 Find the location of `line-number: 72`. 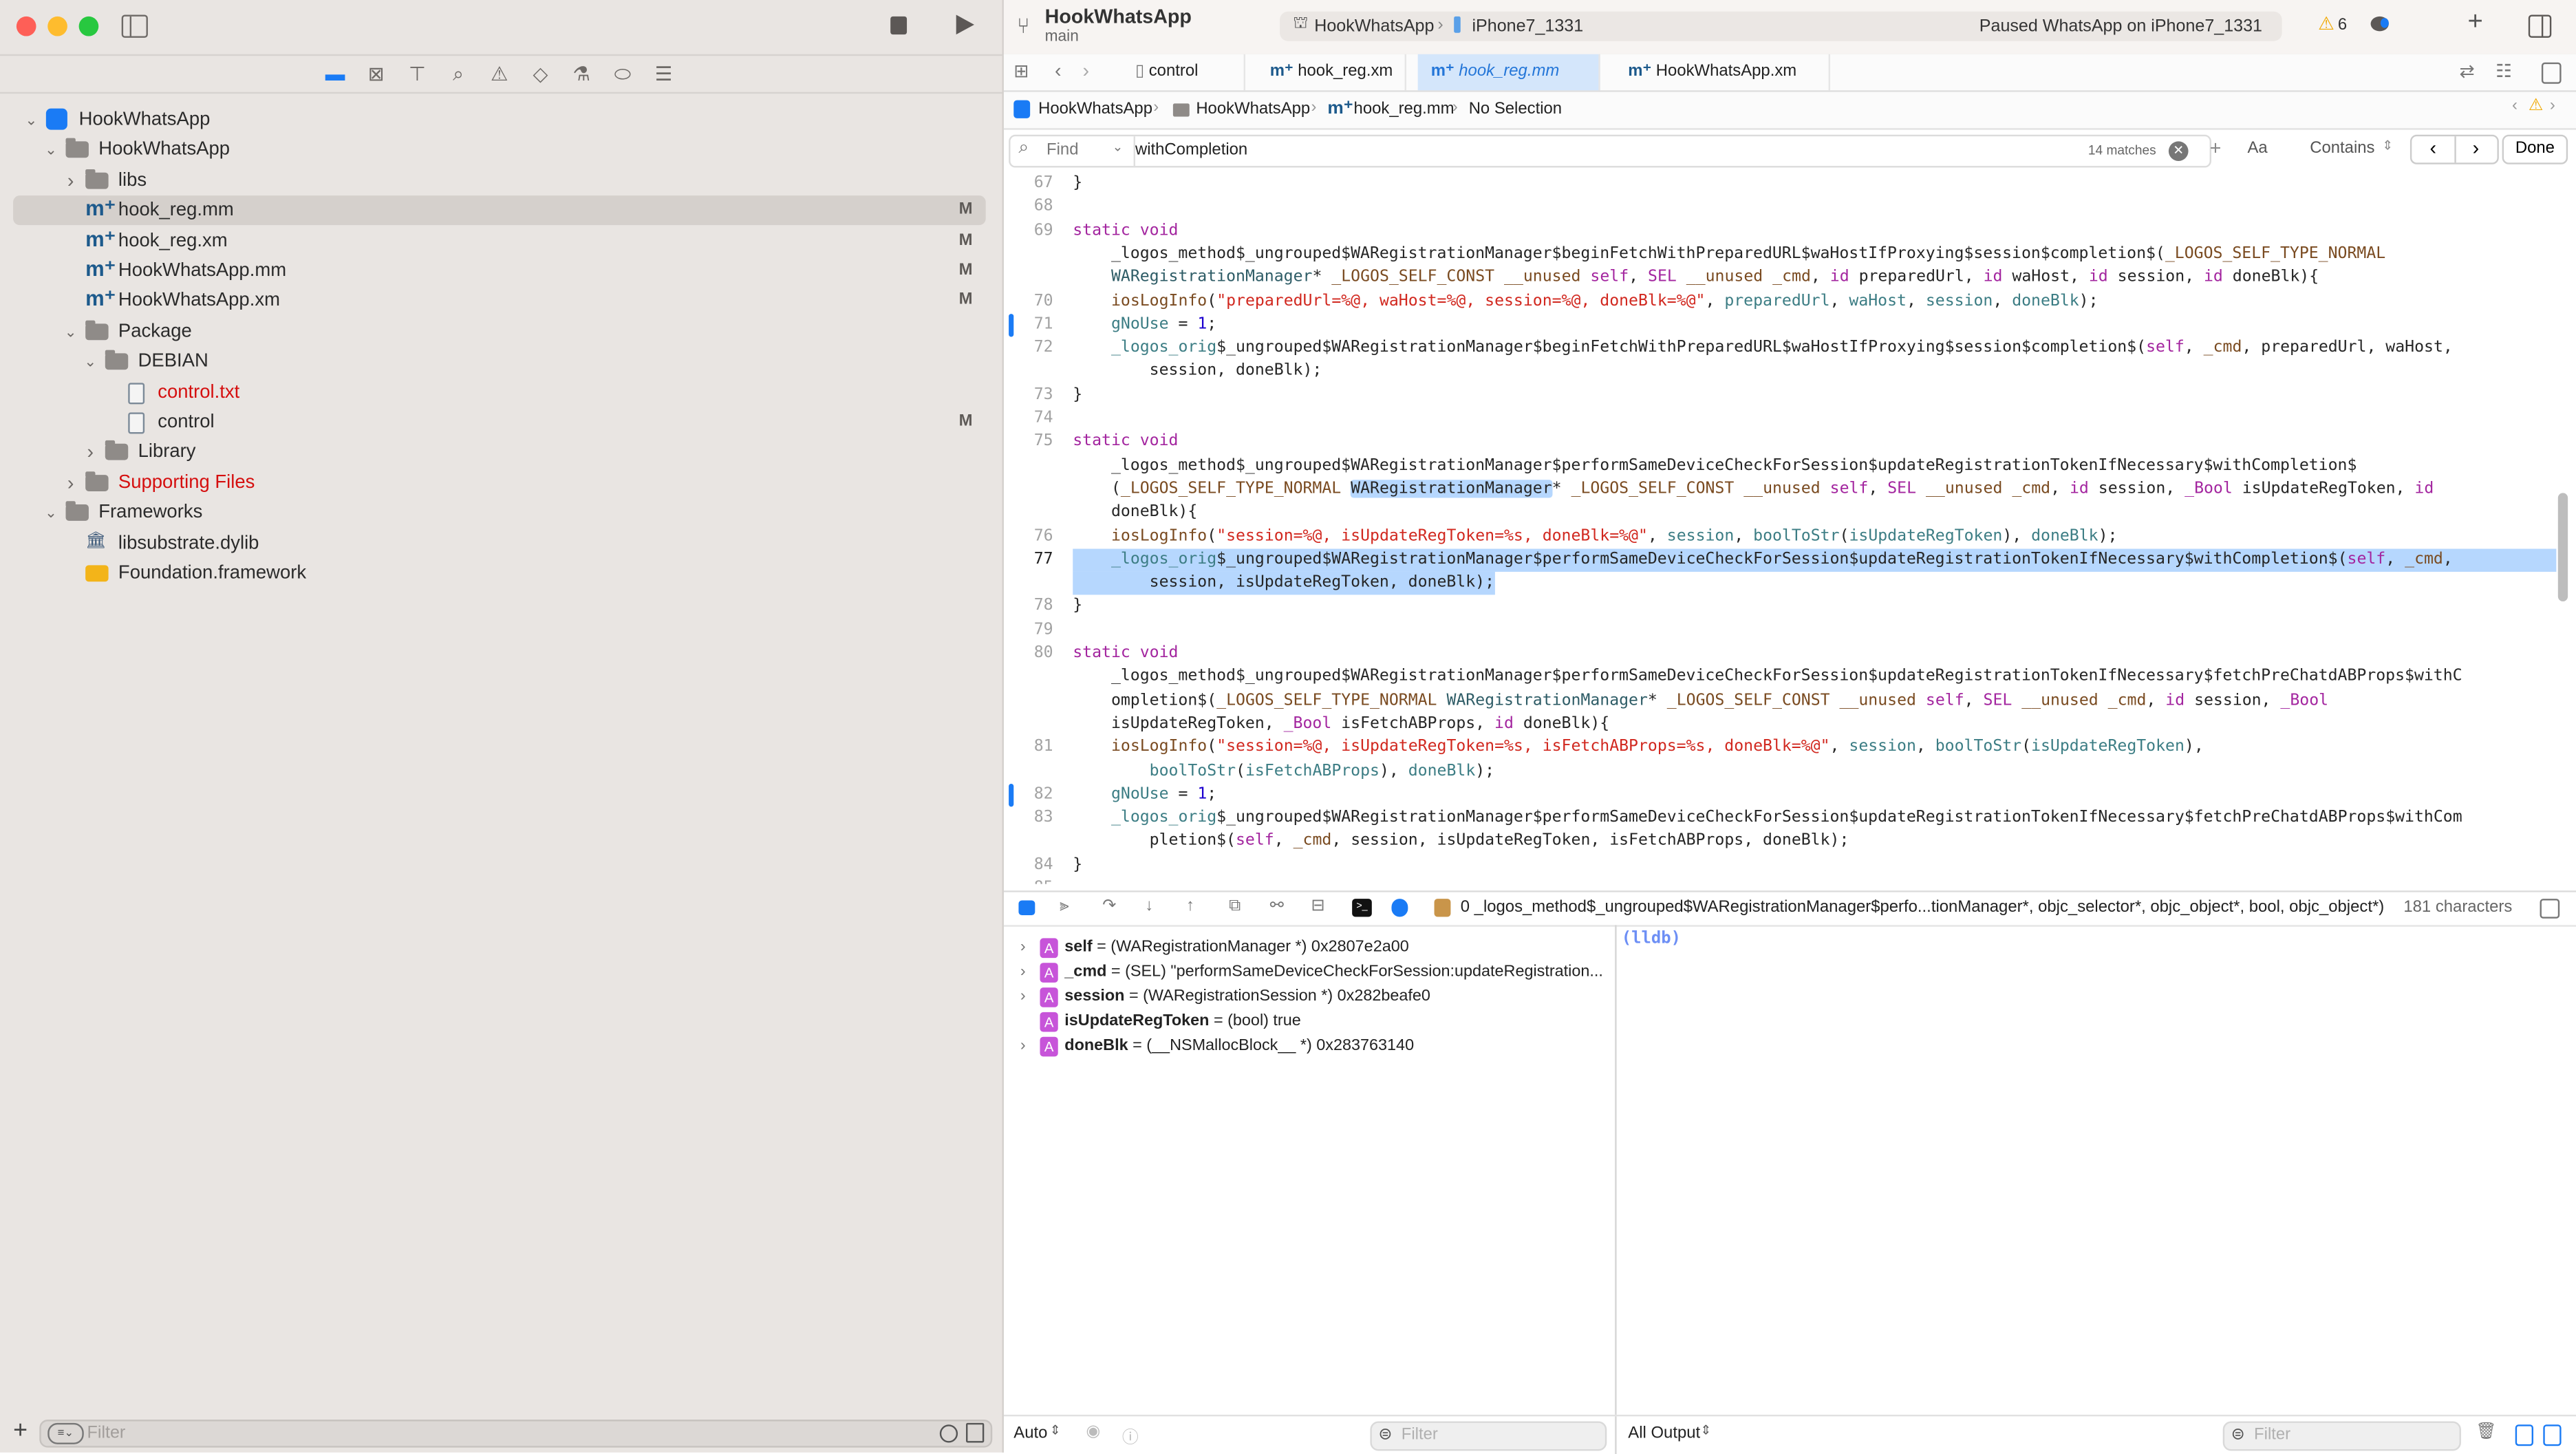

line-number: 72 is located at coordinates (1033, 349).